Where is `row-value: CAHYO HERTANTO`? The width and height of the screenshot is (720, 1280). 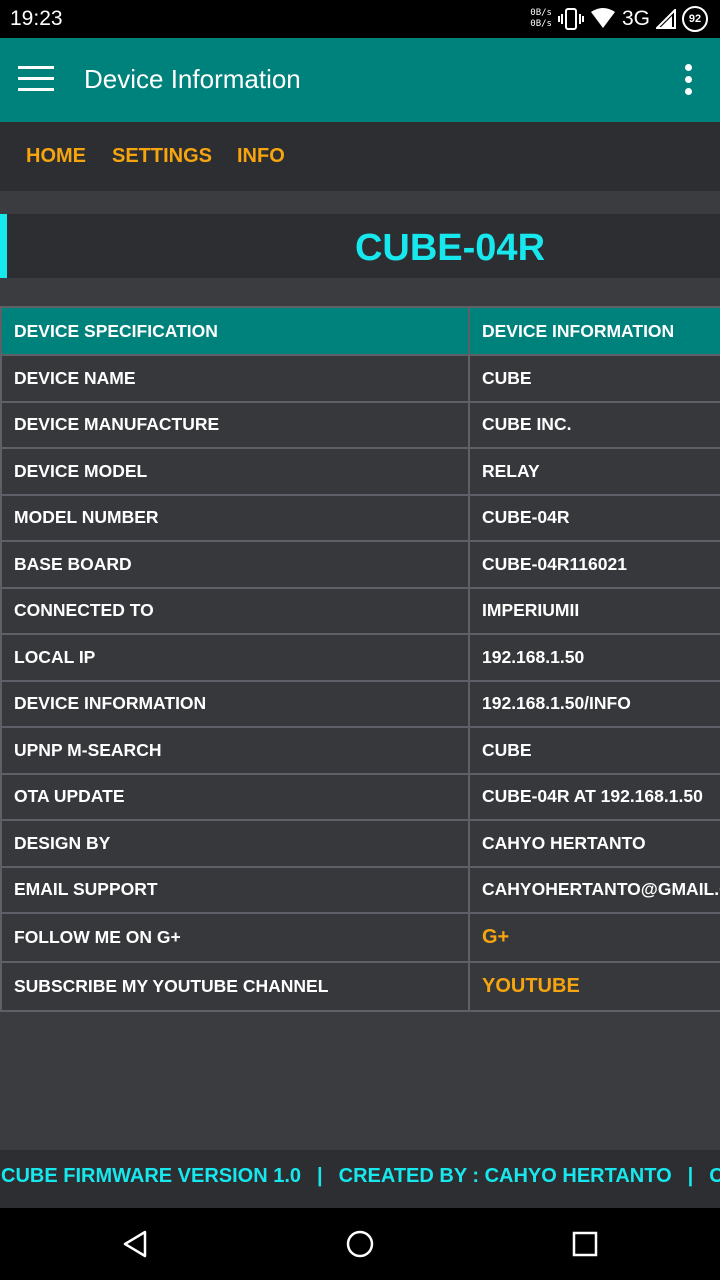
row-value: CAHYO HERTANTO is located at coordinates (594, 843).